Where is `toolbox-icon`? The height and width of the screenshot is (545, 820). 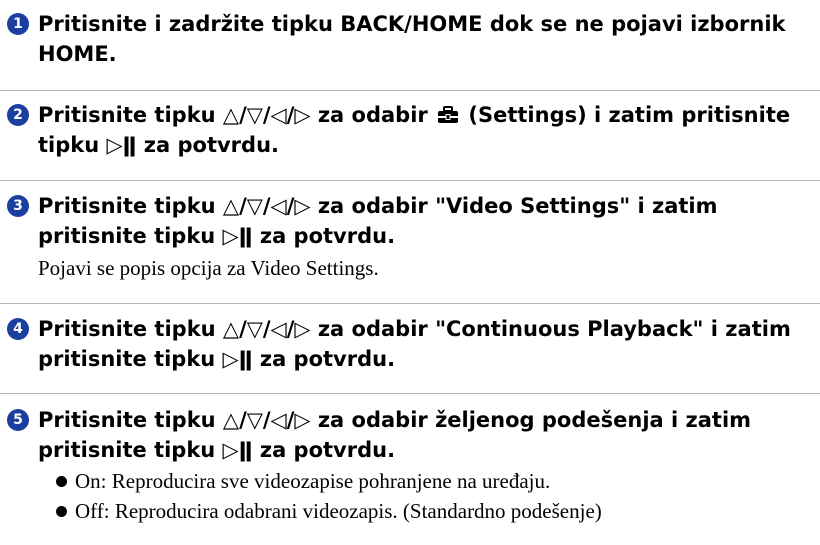 toolbox-icon is located at coordinates (448, 114).